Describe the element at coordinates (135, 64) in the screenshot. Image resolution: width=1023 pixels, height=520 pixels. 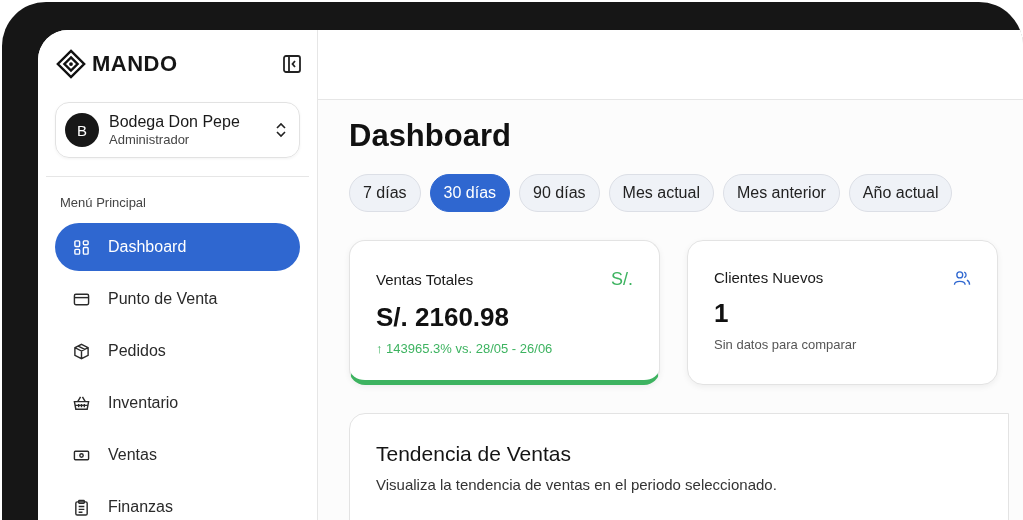
I see `brand-name: MANDO` at that location.